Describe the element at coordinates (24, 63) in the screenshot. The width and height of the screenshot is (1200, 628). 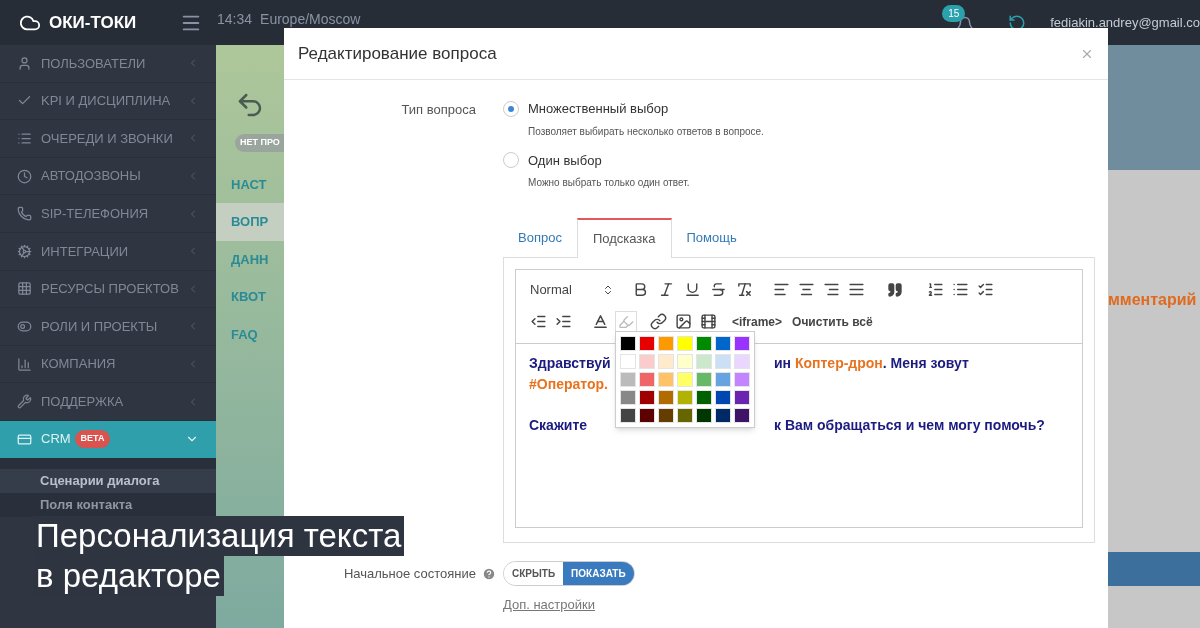
I see `user-icon` at that location.